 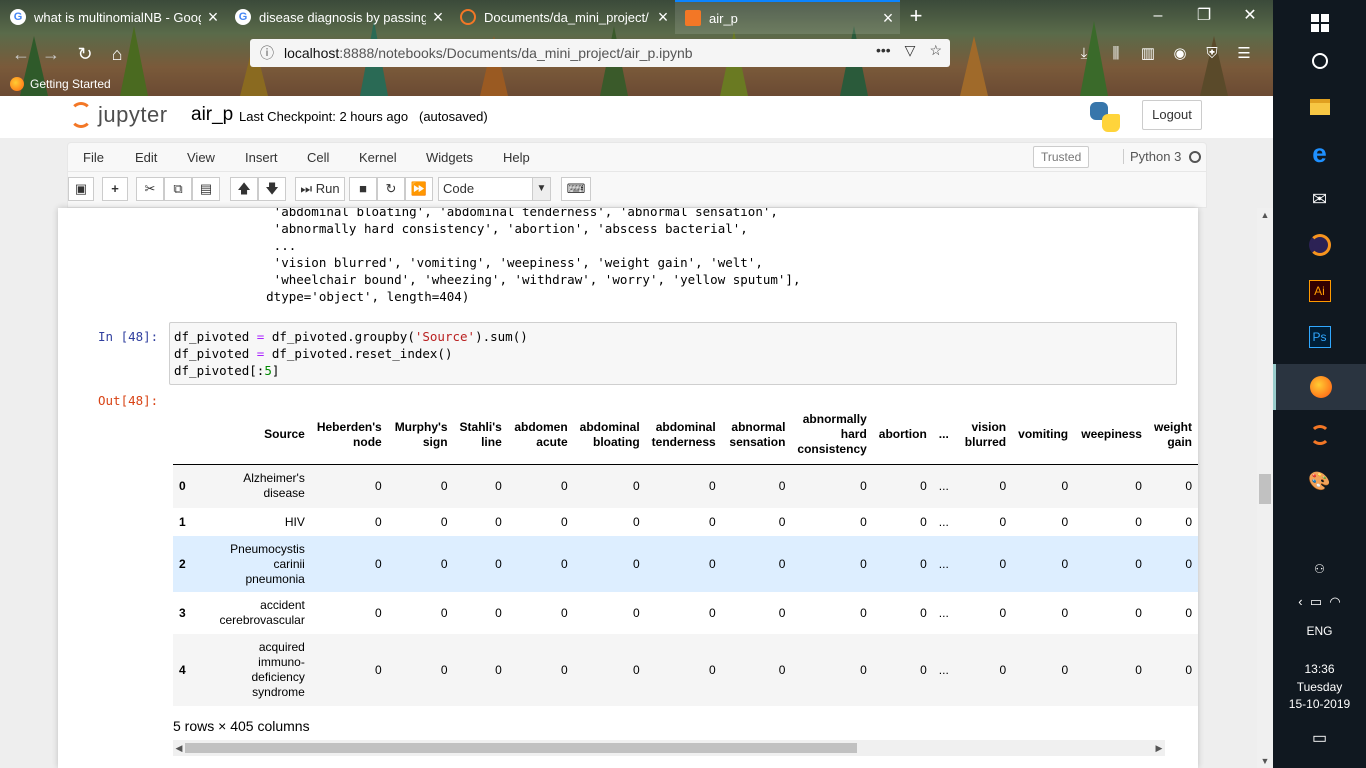 I want to click on reload-icon: ↻, so click(x=85, y=54).